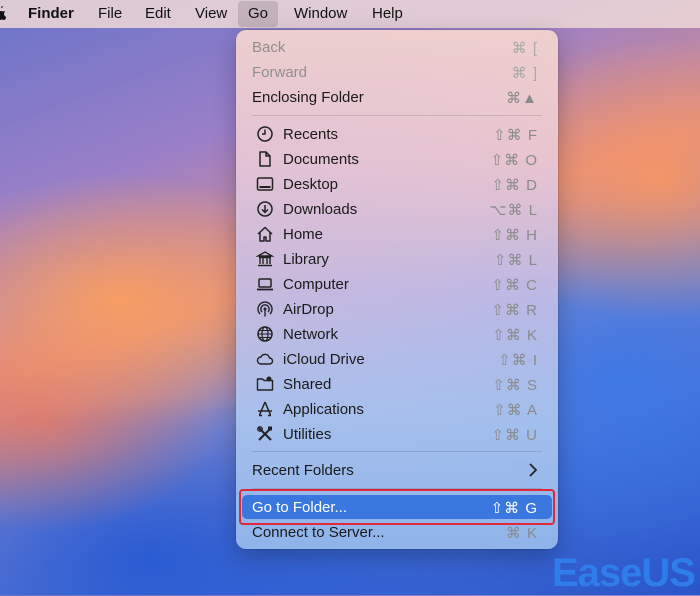 This screenshot has width=700, height=596. What do you see at coordinates (265, 383) in the screenshot?
I see `shared-folder-icon` at bounding box center [265, 383].